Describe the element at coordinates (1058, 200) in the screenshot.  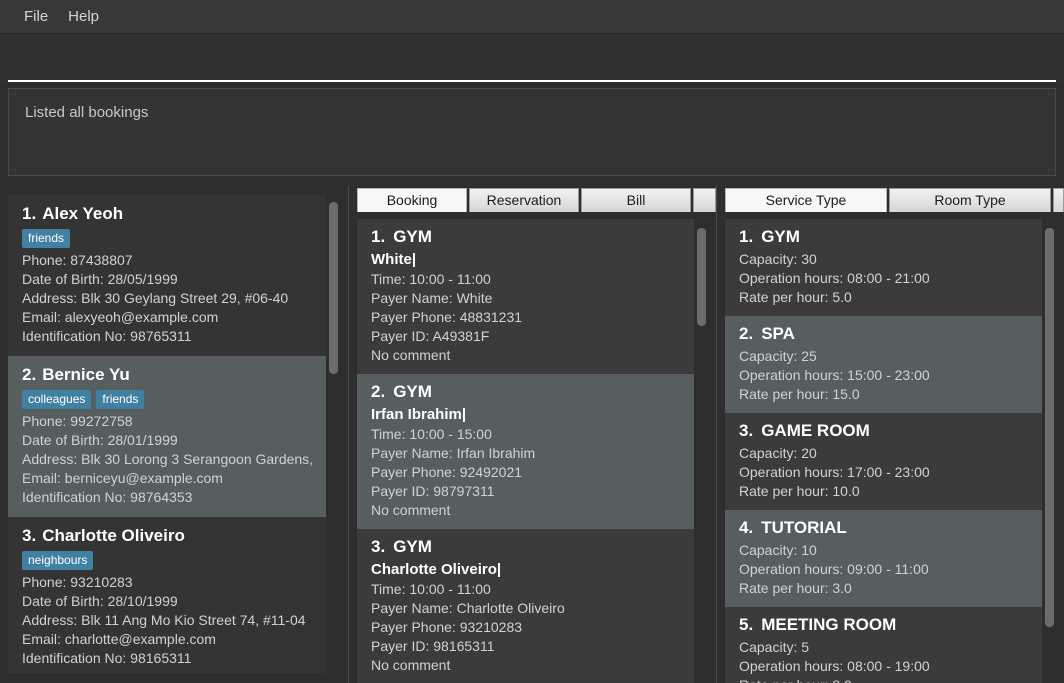
I see `service-type-tab-filler` at that location.